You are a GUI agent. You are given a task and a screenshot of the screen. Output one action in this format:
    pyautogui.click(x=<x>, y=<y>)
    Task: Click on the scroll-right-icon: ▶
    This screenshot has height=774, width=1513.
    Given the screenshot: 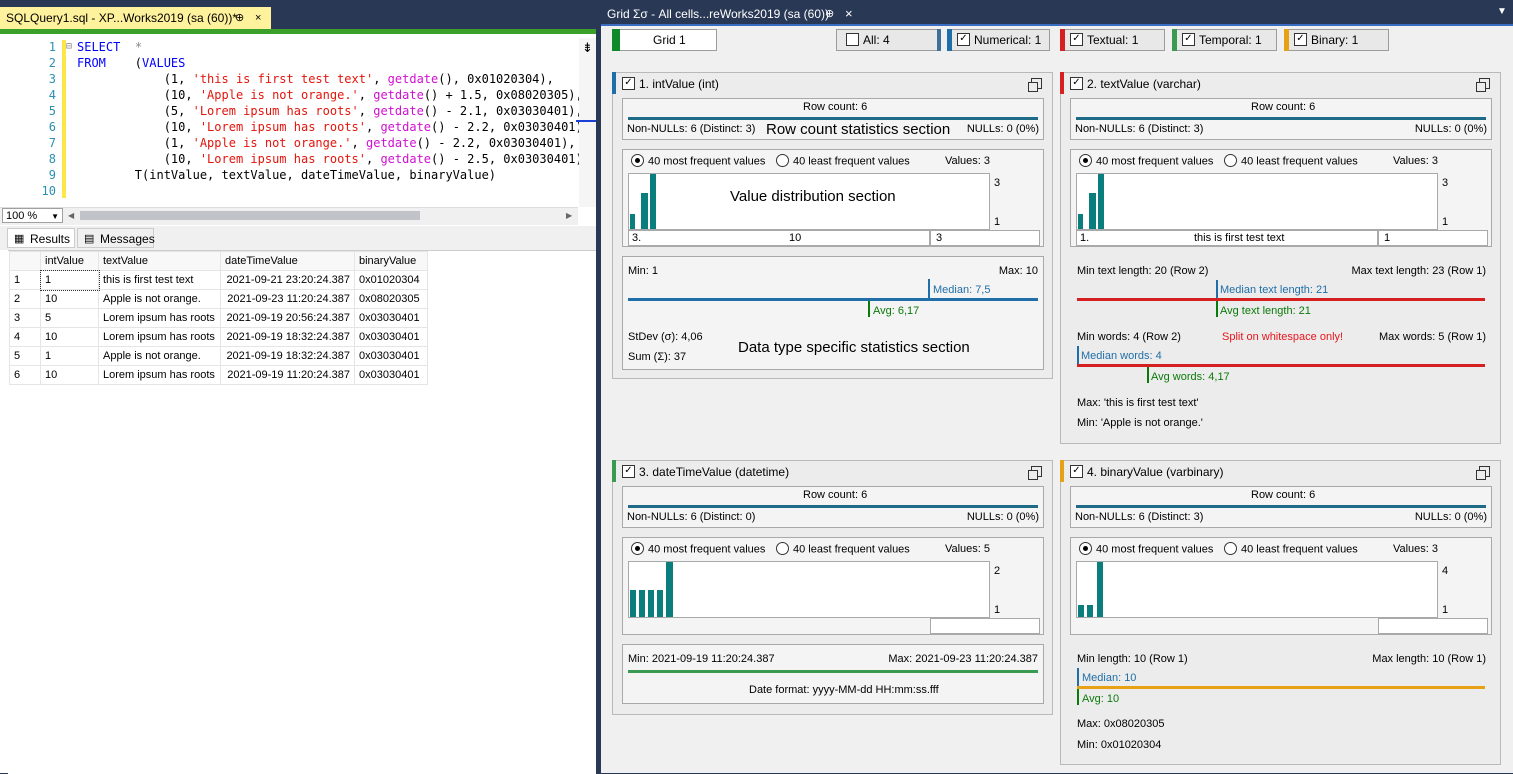 What is the action you would take?
    pyautogui.click(x=569, y=215)
    